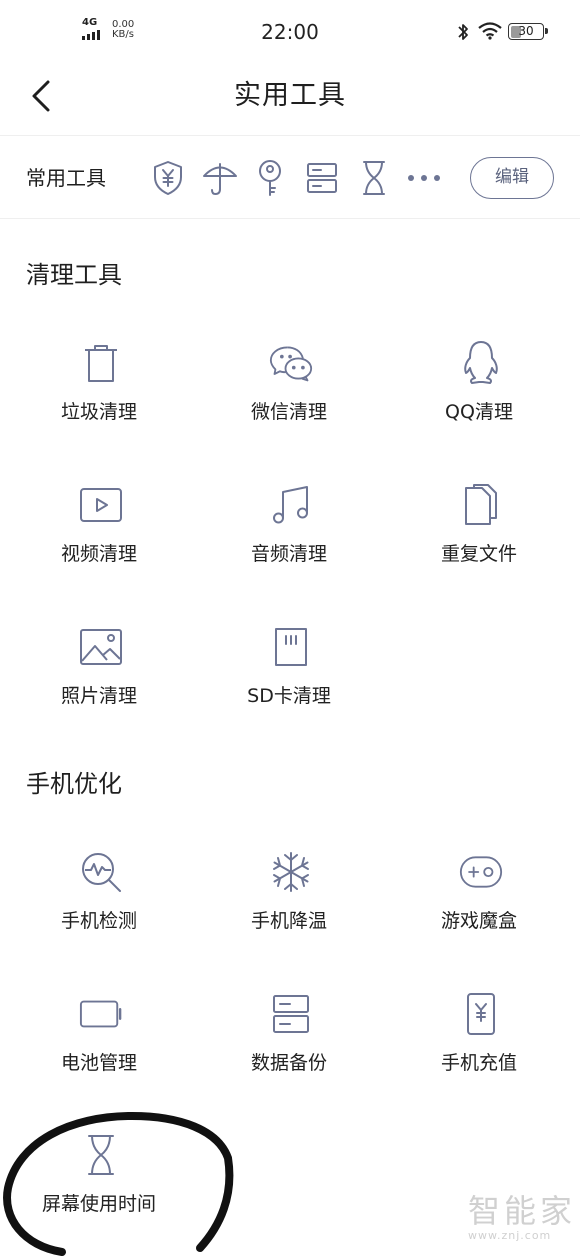  What do you see at coordinates (522, 1211) in the screenshot?
I see `watermark-brand: 智能家` at bounding box center [522, 1211].